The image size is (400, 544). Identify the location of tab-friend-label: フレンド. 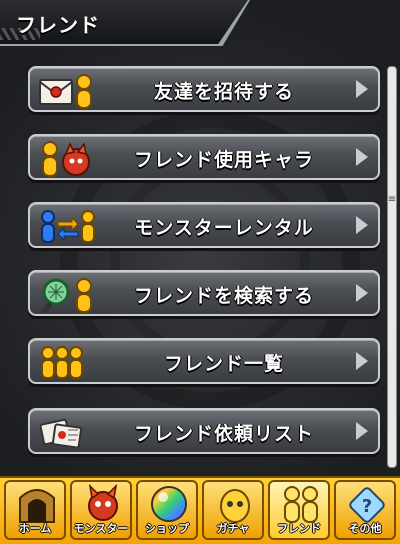
(299, 528).